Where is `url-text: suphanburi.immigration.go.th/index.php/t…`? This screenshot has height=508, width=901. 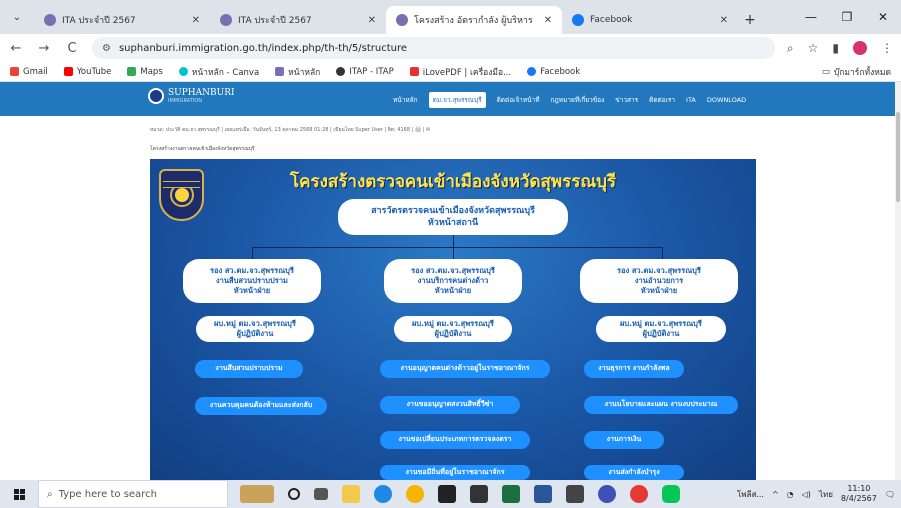
url-text: suphanburi.immigration.go.th/index.php/t… is located at coordinates (263, 48).